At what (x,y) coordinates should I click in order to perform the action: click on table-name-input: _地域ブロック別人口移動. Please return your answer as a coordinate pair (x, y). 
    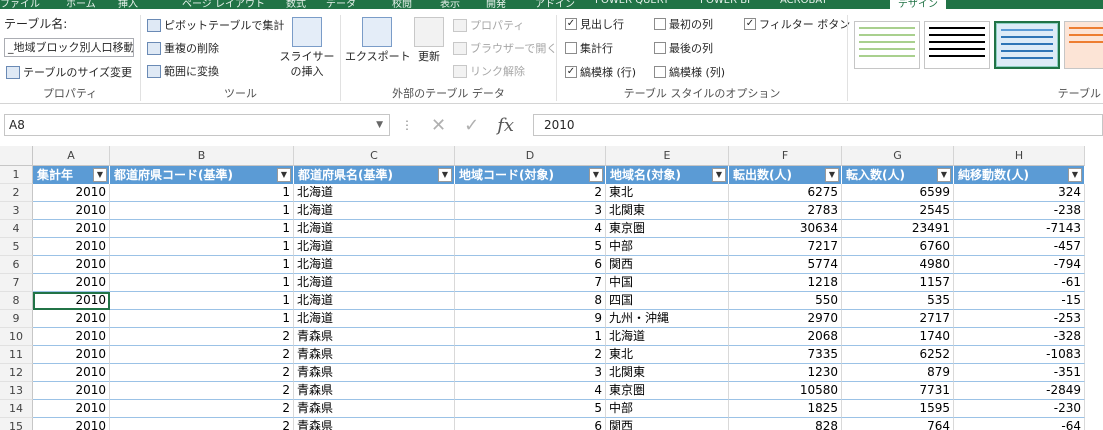
    Looking at the image, I should click on (69, 47).